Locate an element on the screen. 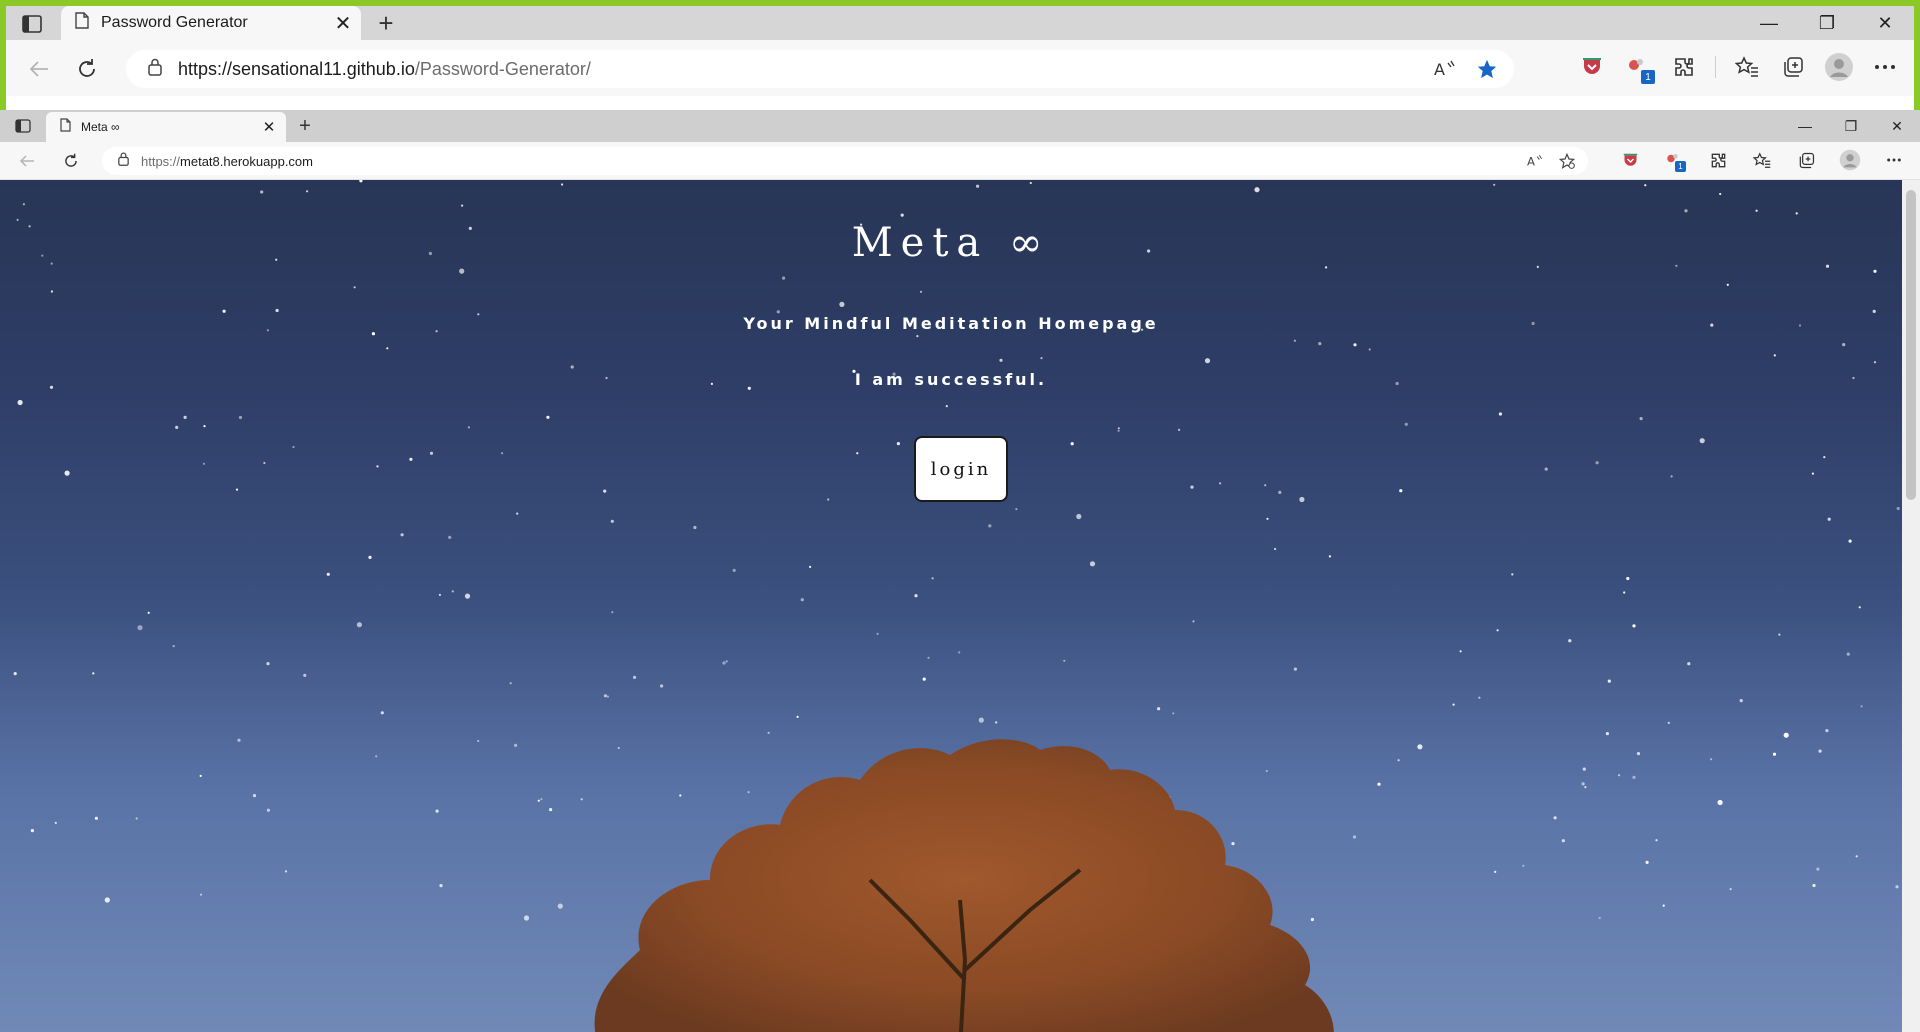  tagline: Your Mindful Meditation Homepage is located at coordinates (951, 323).